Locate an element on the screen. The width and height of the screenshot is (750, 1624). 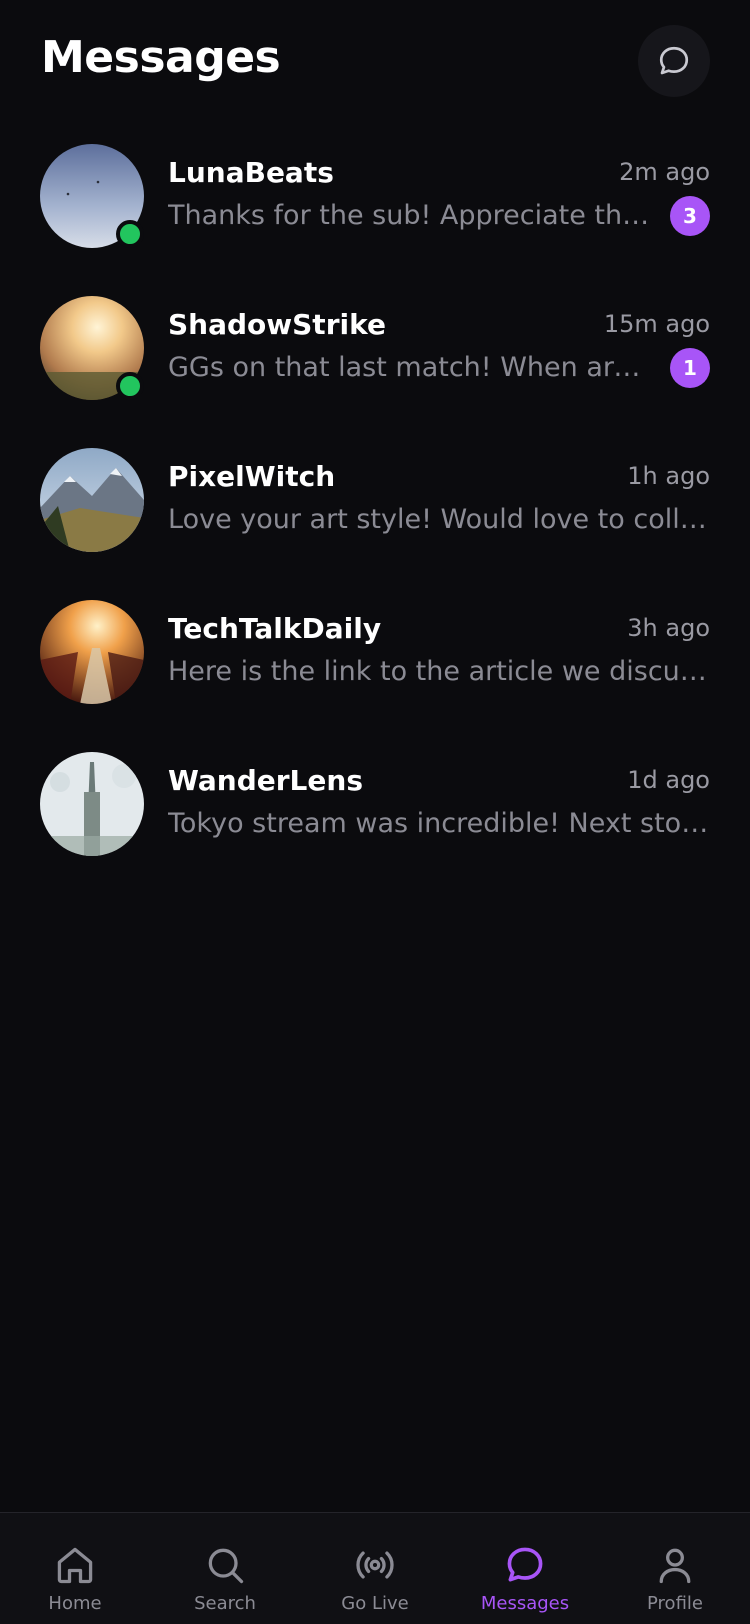
tab-messages: Messages is located at coordinates (525, 1568).